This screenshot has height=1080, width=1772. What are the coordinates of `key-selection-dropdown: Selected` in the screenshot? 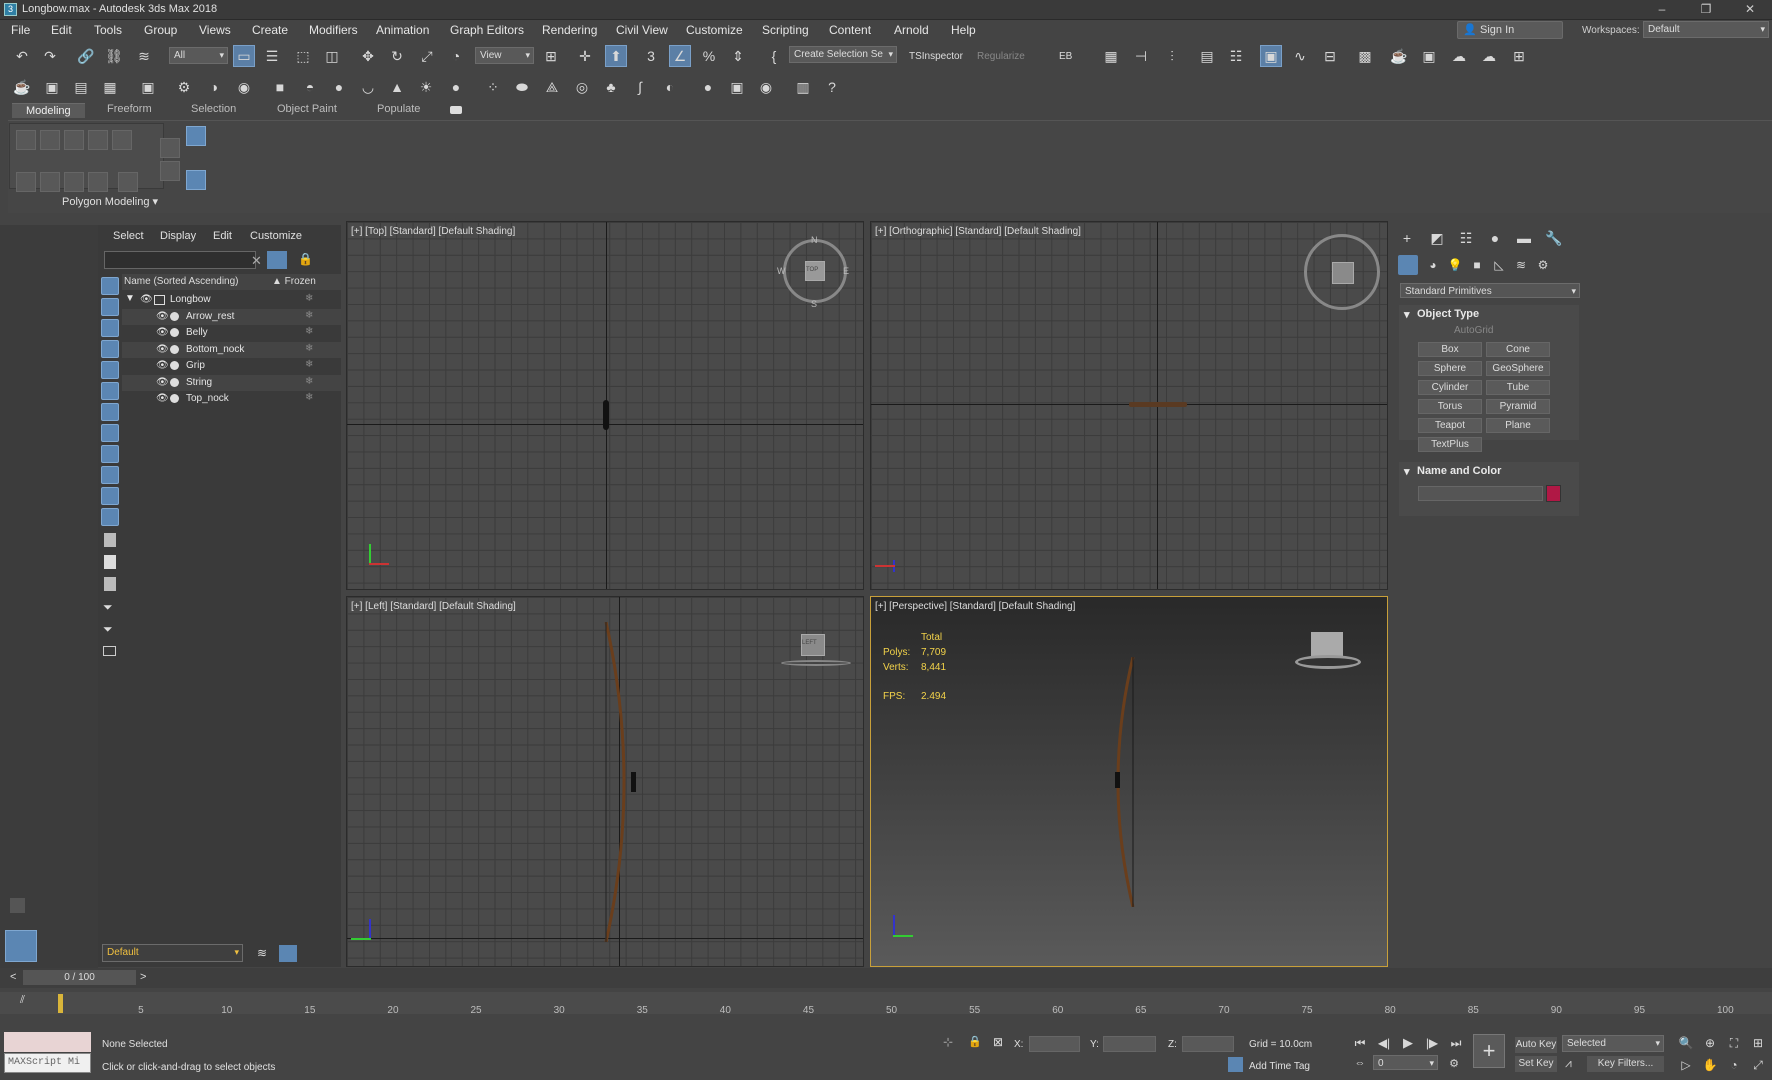 It's located at (1613, 1043).